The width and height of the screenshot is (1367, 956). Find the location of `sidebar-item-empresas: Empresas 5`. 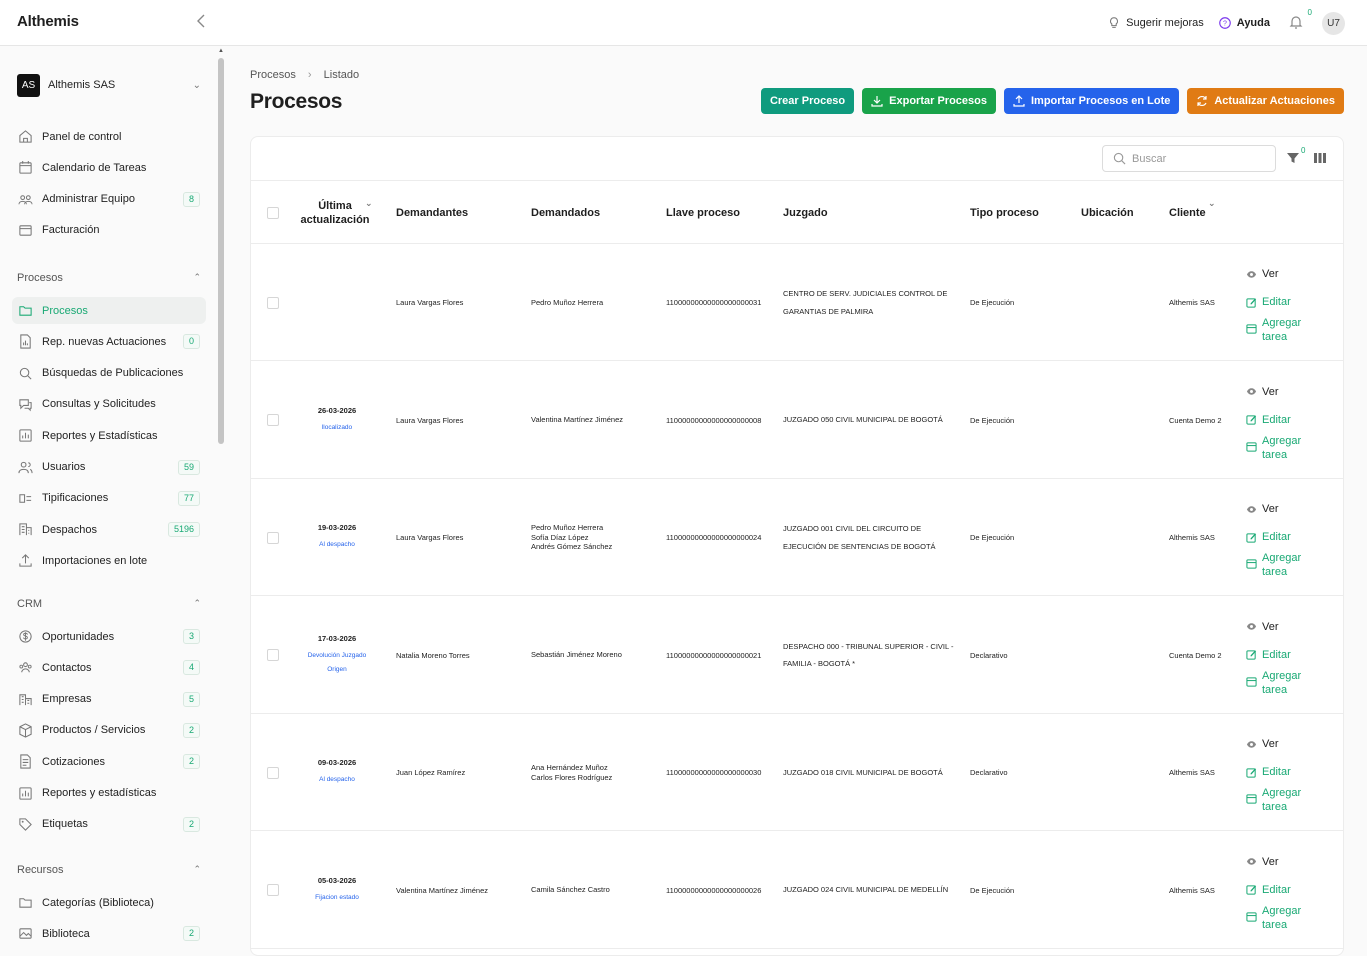

sidebar-item-empresas: Empresas 5 is located at coordinates (109, 699).